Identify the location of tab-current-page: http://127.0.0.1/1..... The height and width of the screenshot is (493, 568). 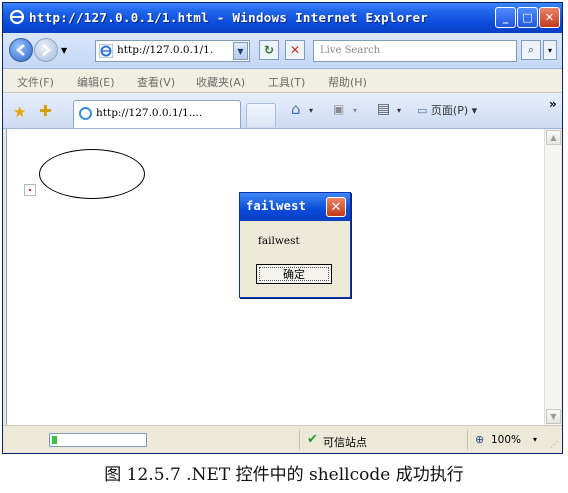
(157, 114).